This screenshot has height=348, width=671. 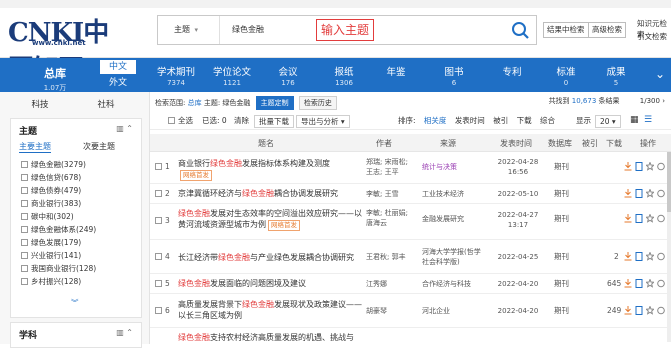 I want to click on topic-item: 兴业银行(141), so click(x=51, y=255).